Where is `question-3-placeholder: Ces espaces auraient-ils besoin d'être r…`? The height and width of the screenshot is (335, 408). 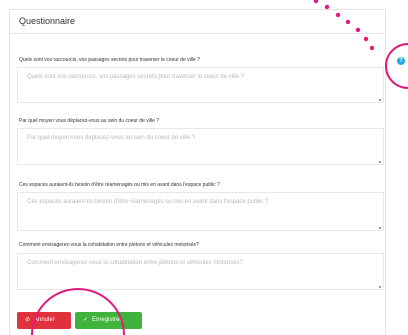
question-3-placeholder: Ces espaces auraient-ils besoin d'être r… is located at coordinates (148, 202).